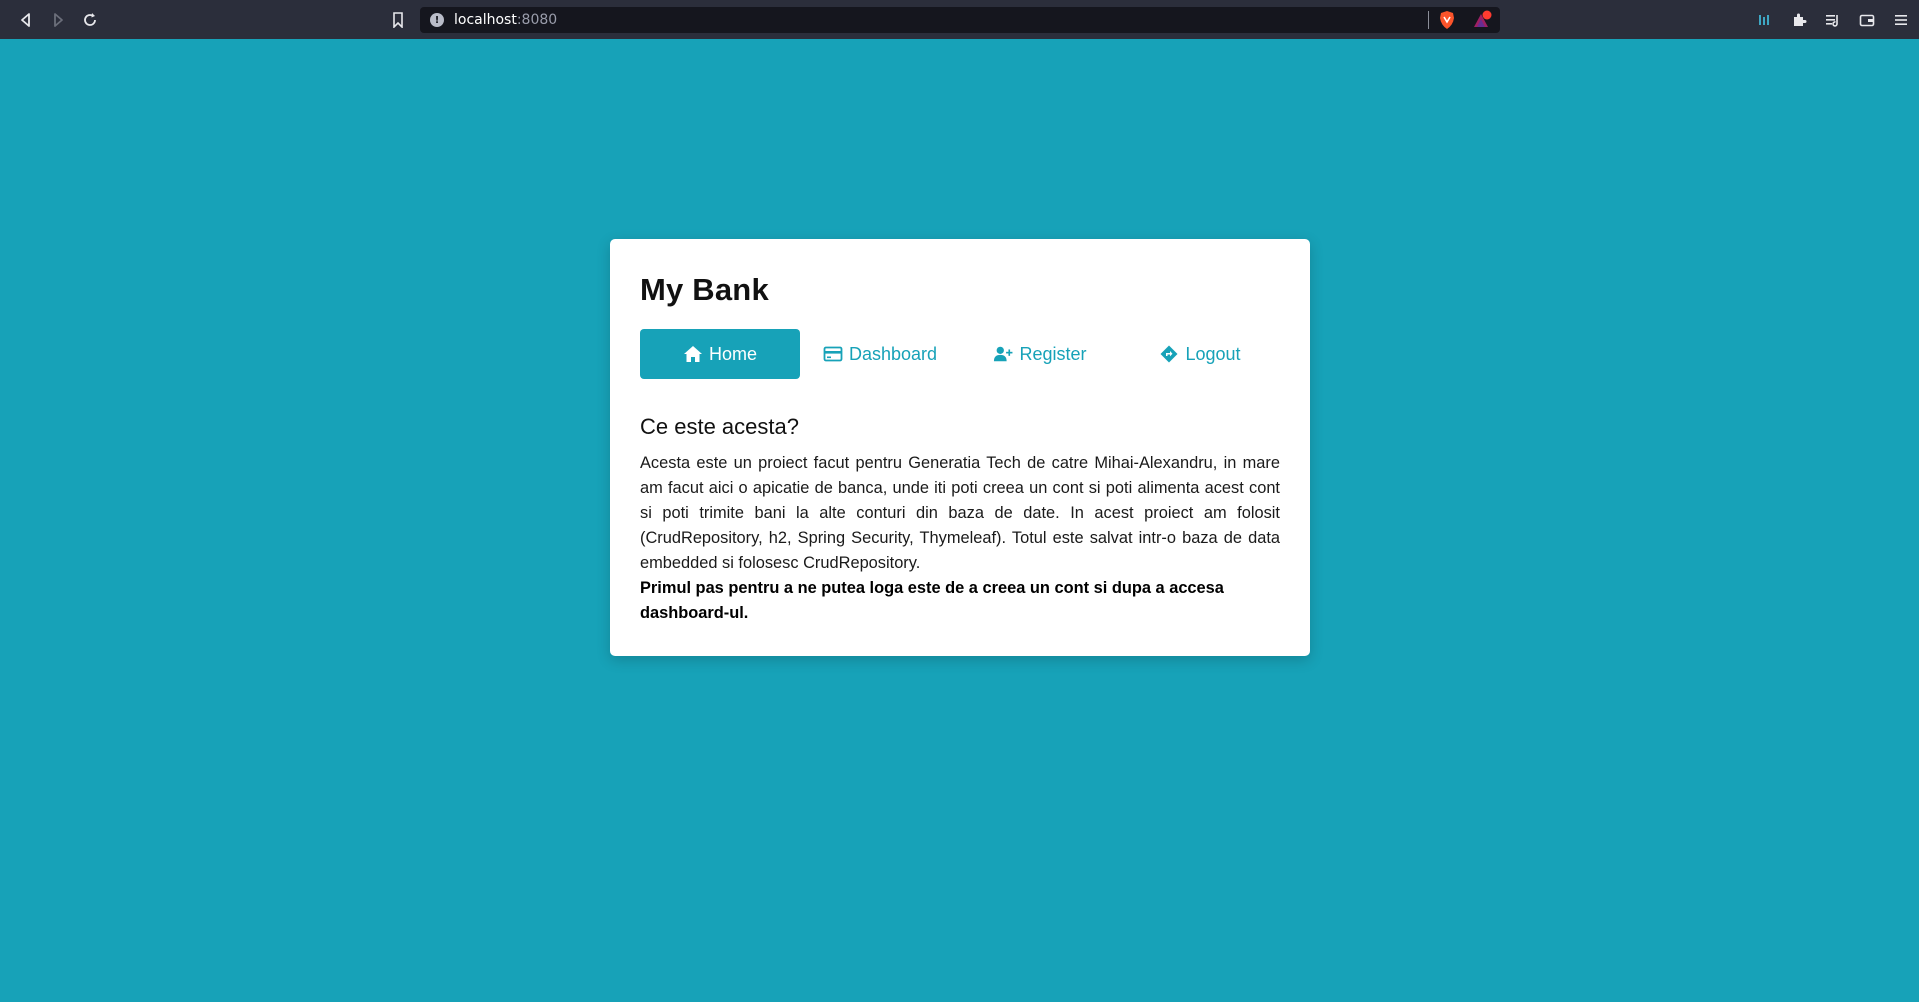 The width and height of the screenshot is (1919, 1002). I want to click on brave-shields-icon, so click(1447, 20).